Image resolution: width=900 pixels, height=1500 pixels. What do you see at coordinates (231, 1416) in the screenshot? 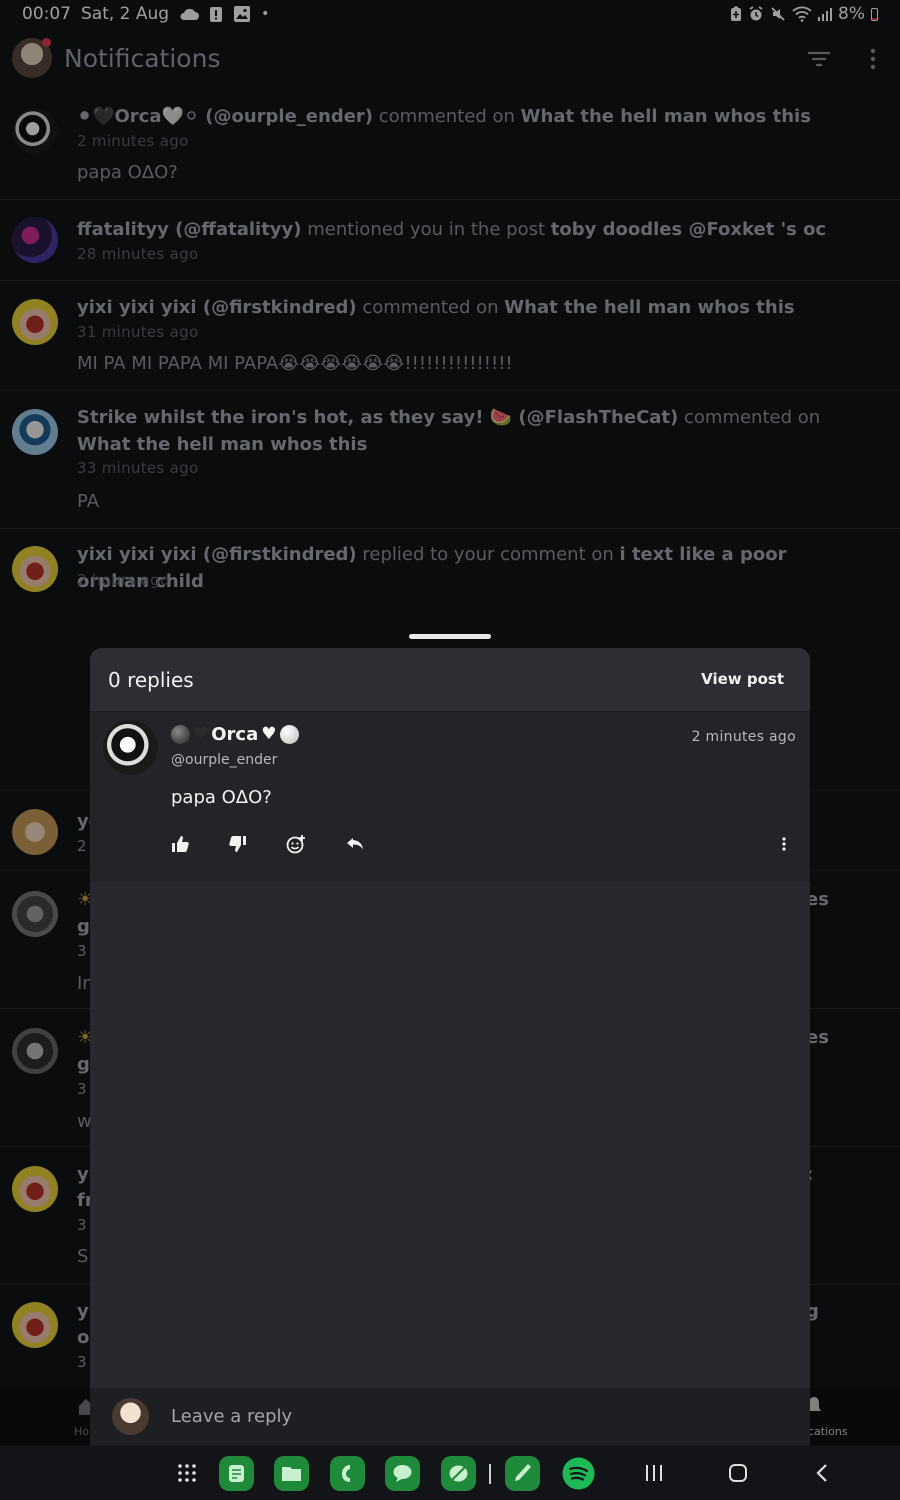
I see `reply-input: Leave a reply` at bounding box center [231, 1416].